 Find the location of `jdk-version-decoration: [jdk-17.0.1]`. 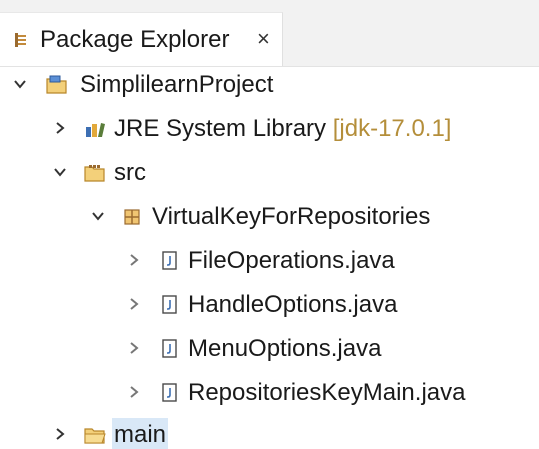

jdk-version-decoration: [jdk-17.0.1] is located at coordinates (392, 128).